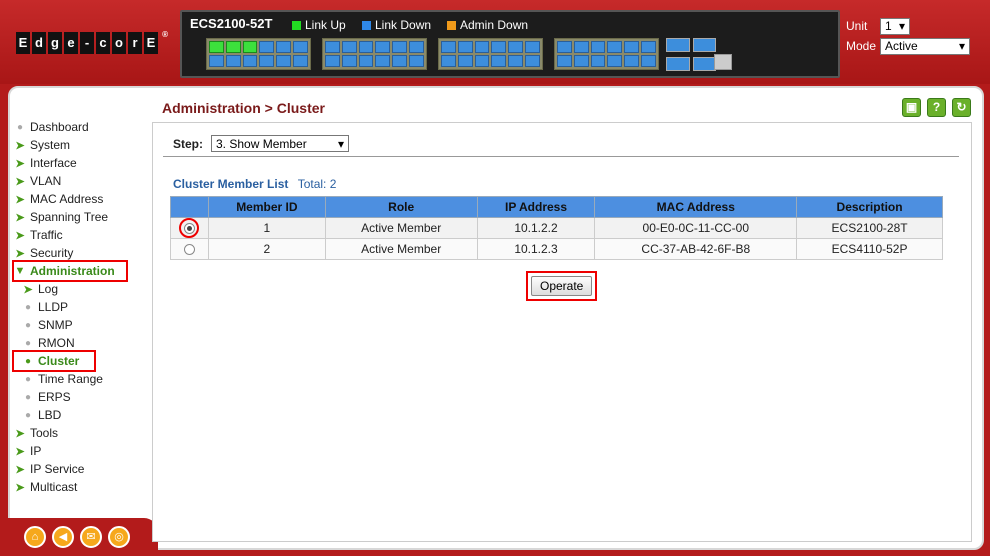 The width and height of the screenshot is (990, 556). I want to click on legend-link-down: Link Down, so click(396, 25).